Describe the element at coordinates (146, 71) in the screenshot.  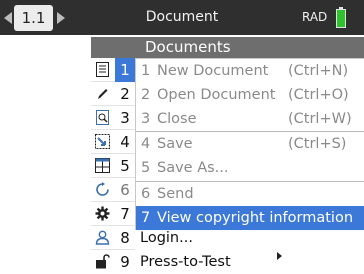
I see `menu-item-number: 1` at that location.